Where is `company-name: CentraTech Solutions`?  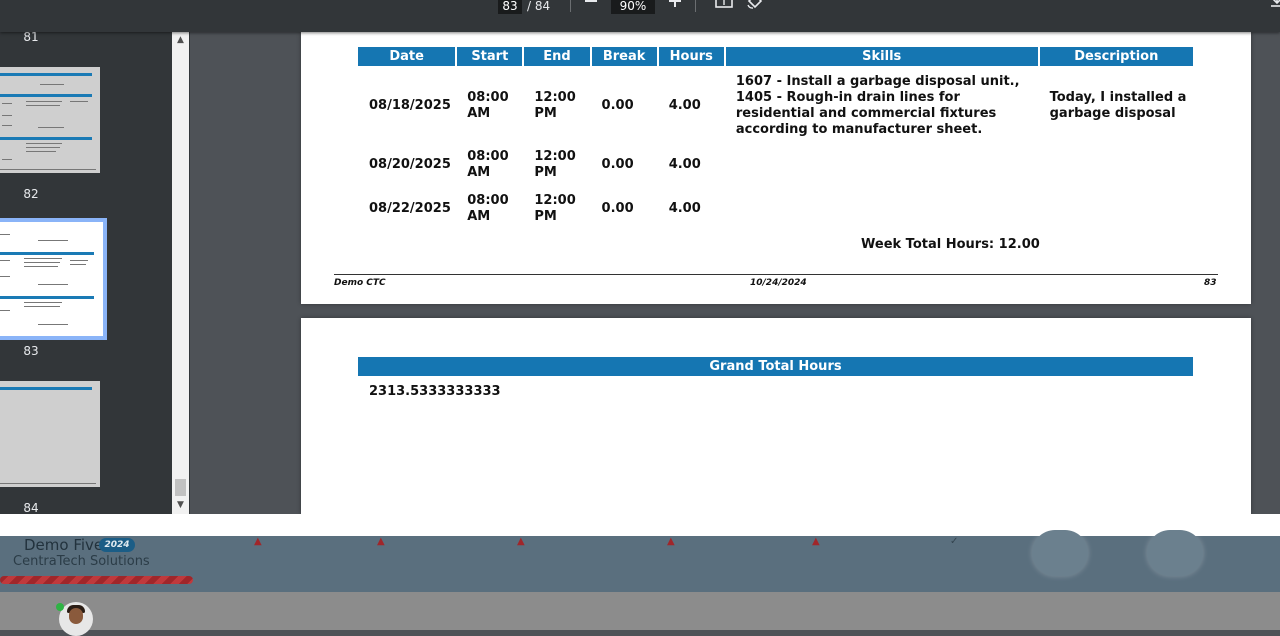 company-name: CentraTech Solutions is located at coordinates (81, 561).